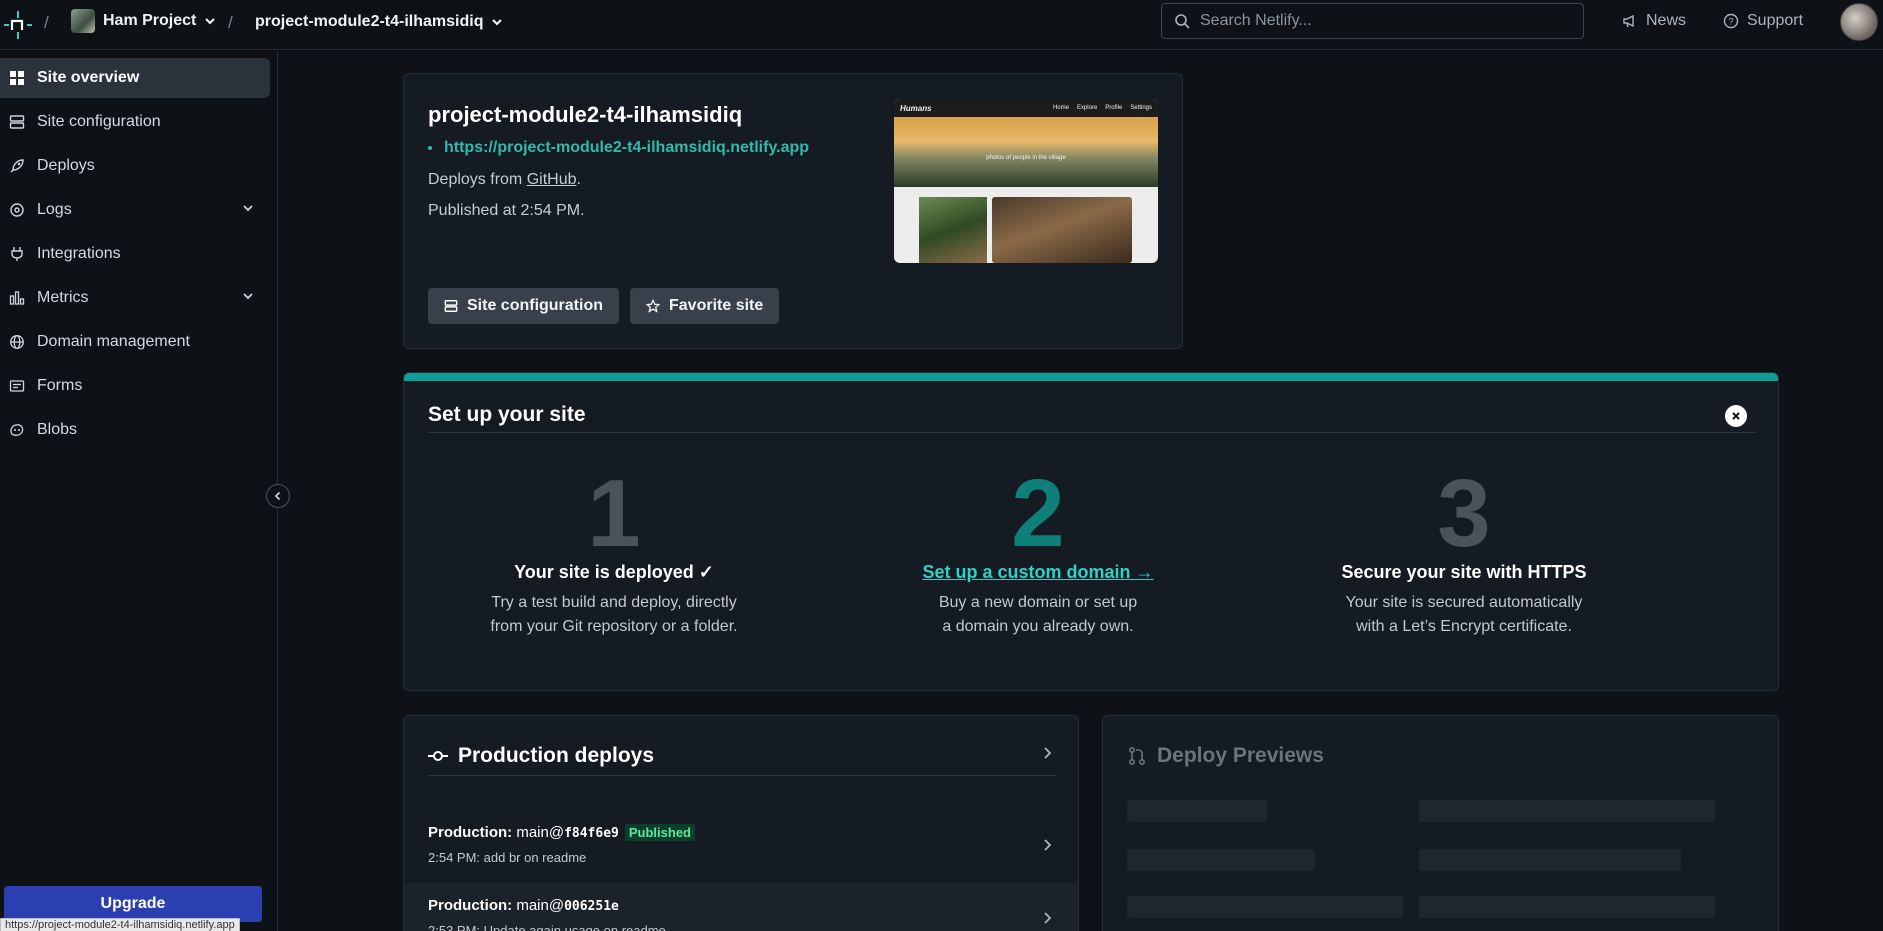 This screenshot has height=931, width=1883. What do you see at coordinates (591, 906) in the screenshot?
I see `deploy-commit: 006251e` at bounding box center [591, 906].